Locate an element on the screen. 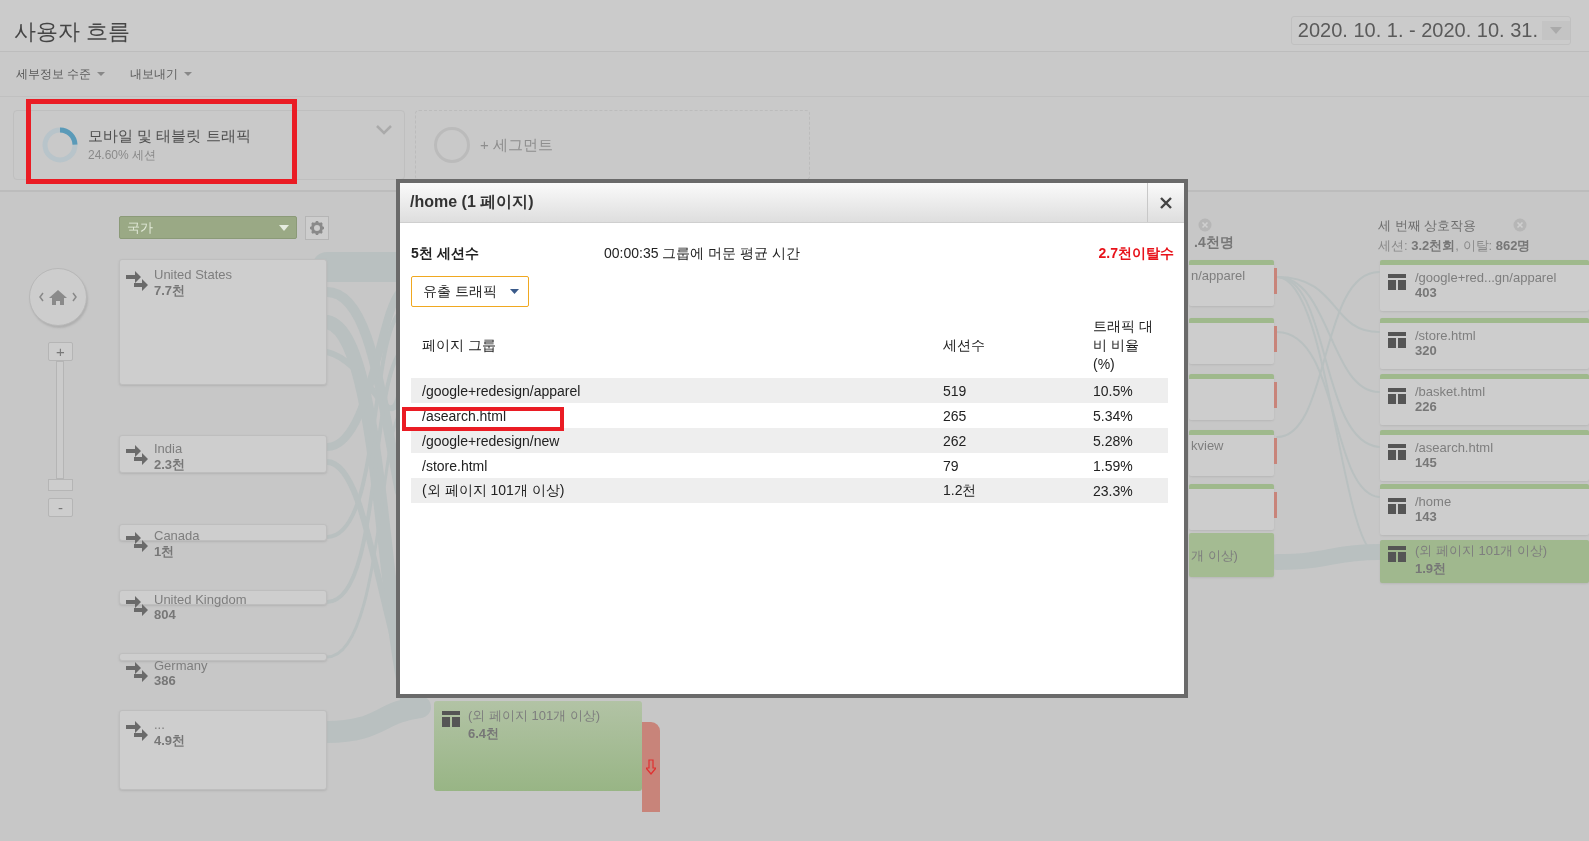  node-label: Canada is located at coordinates (177, 535).